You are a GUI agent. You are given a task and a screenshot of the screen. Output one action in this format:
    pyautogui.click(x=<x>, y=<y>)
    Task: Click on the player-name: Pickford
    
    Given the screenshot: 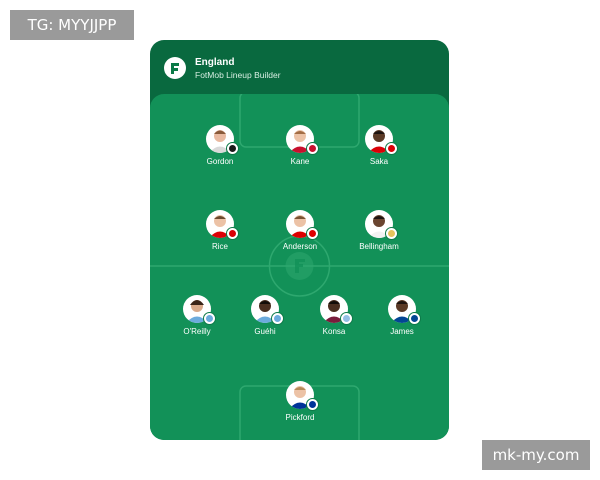 What is the action you would take?
    pyautogui.click(x=300, y=417)
    